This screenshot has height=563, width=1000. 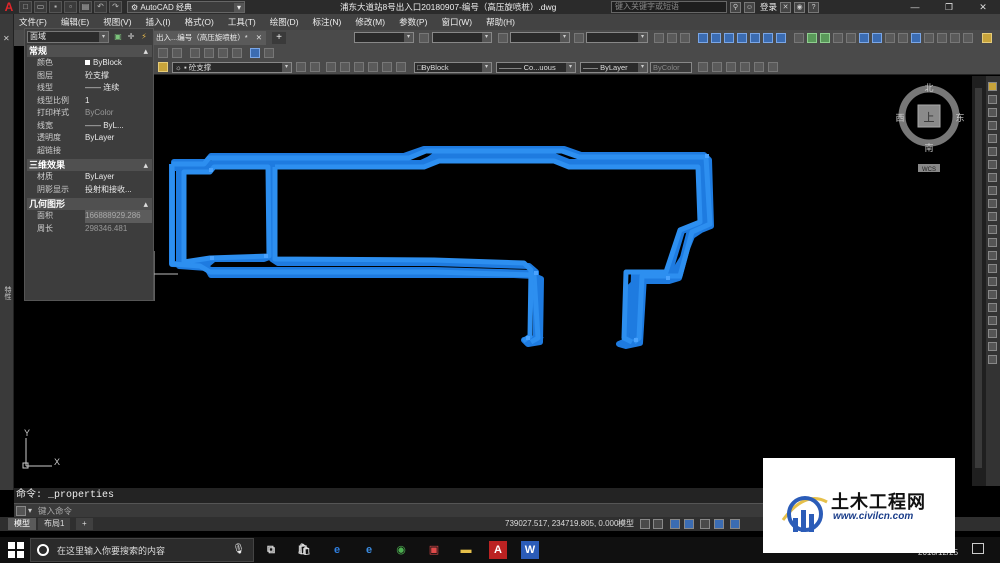 I want to click on properties-palette-strip: ✕ 特性, so click(x=7, y=252).